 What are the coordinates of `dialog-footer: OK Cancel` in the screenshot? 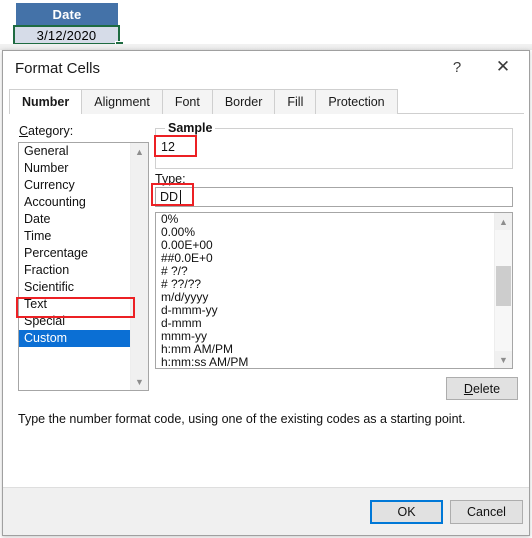 It's located at (266, 511).